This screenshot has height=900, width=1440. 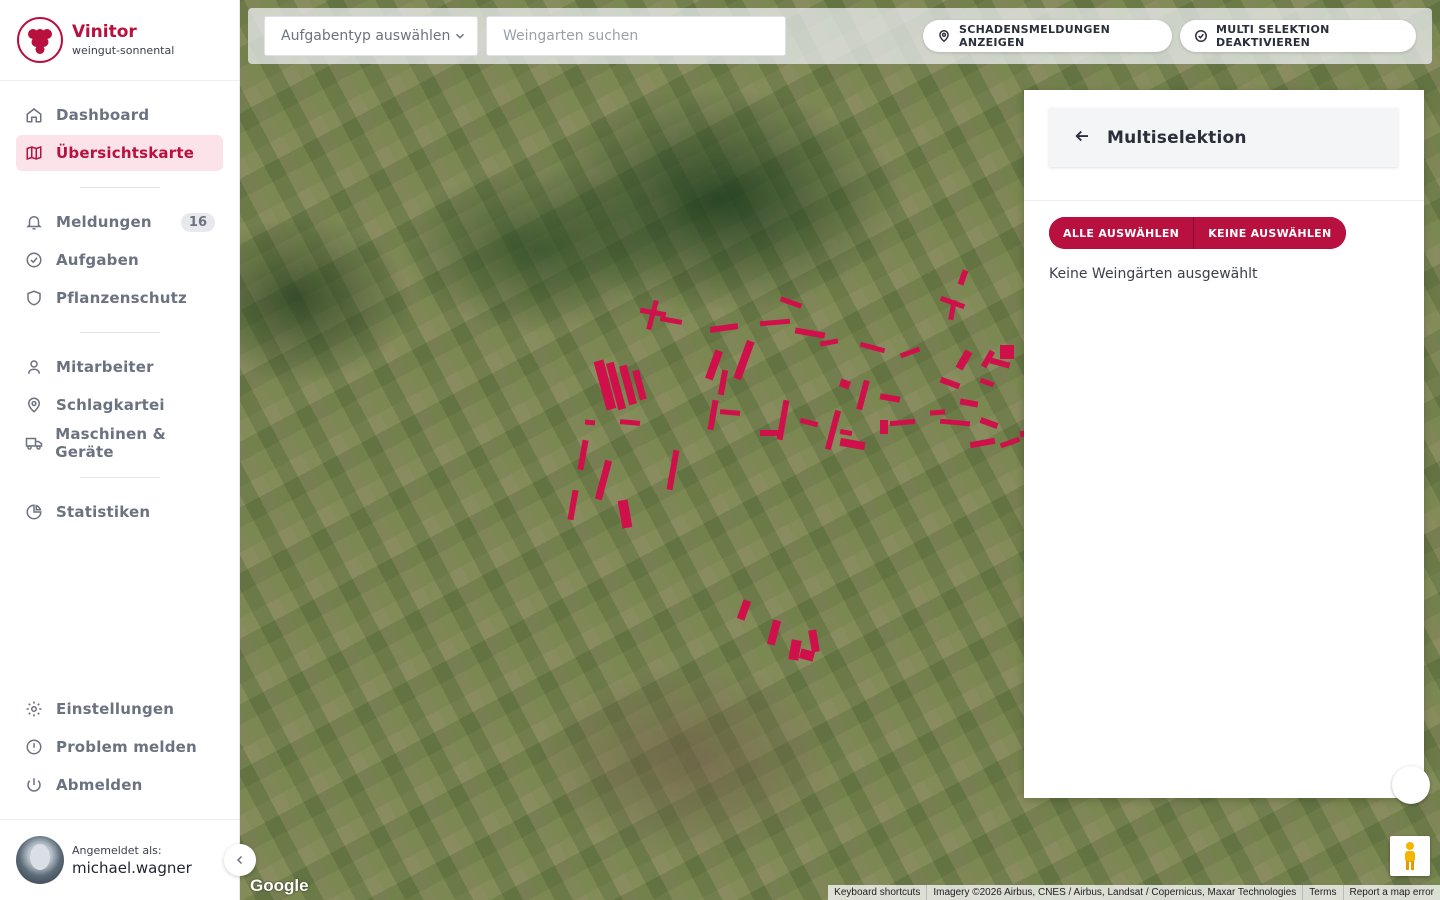 What do you see at coordinates (104, 222) in the screenshot?
I see `nav-label: Meldungen` at bounding box center [104, 222].